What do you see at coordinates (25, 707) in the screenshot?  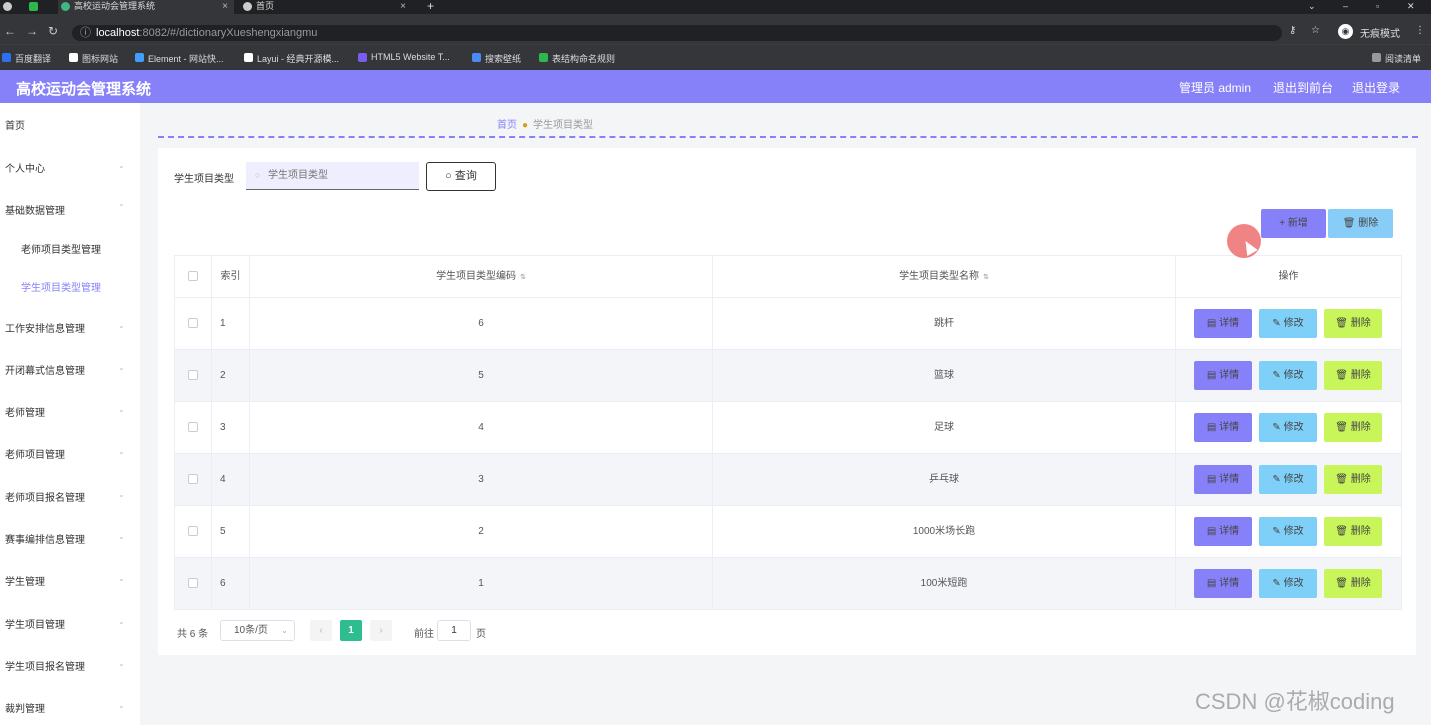 I see `sidebar-item-referee: 裁判管理` at bounding box center [25, 707].